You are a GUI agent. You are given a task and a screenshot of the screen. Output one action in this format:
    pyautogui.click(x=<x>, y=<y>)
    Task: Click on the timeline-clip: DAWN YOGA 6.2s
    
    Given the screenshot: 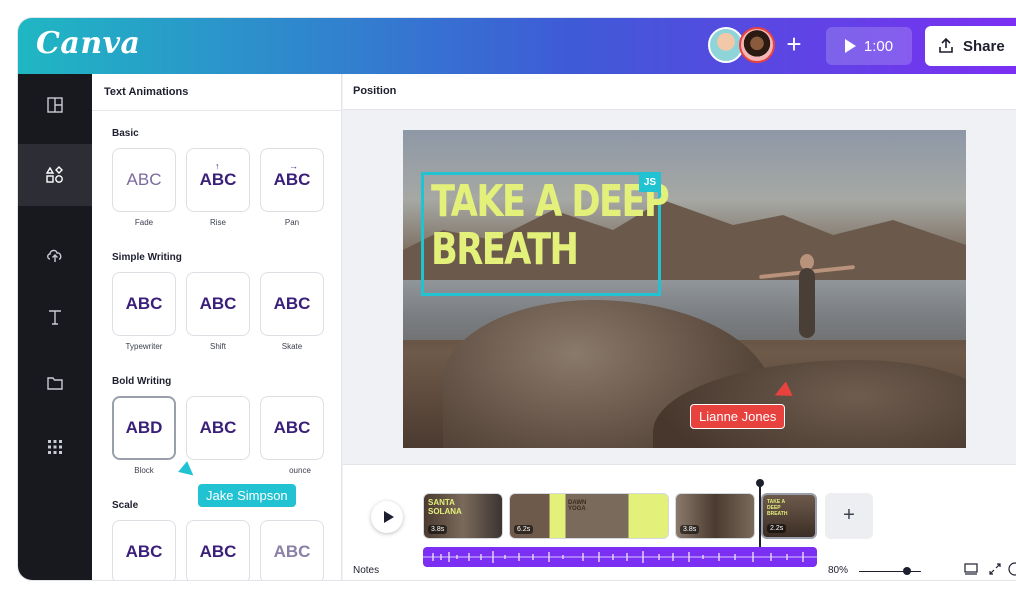 What is the action you would take?
    pyautogui.click(x=589, y=516)
    